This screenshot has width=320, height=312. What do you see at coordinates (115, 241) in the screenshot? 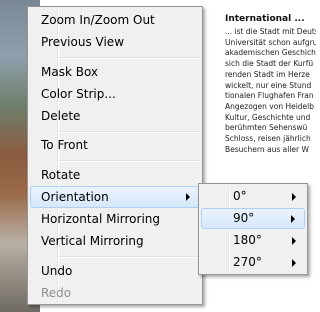
I see `vertical-mirroring-item: Vertical Mirroring` at bounding box center [115, 241].